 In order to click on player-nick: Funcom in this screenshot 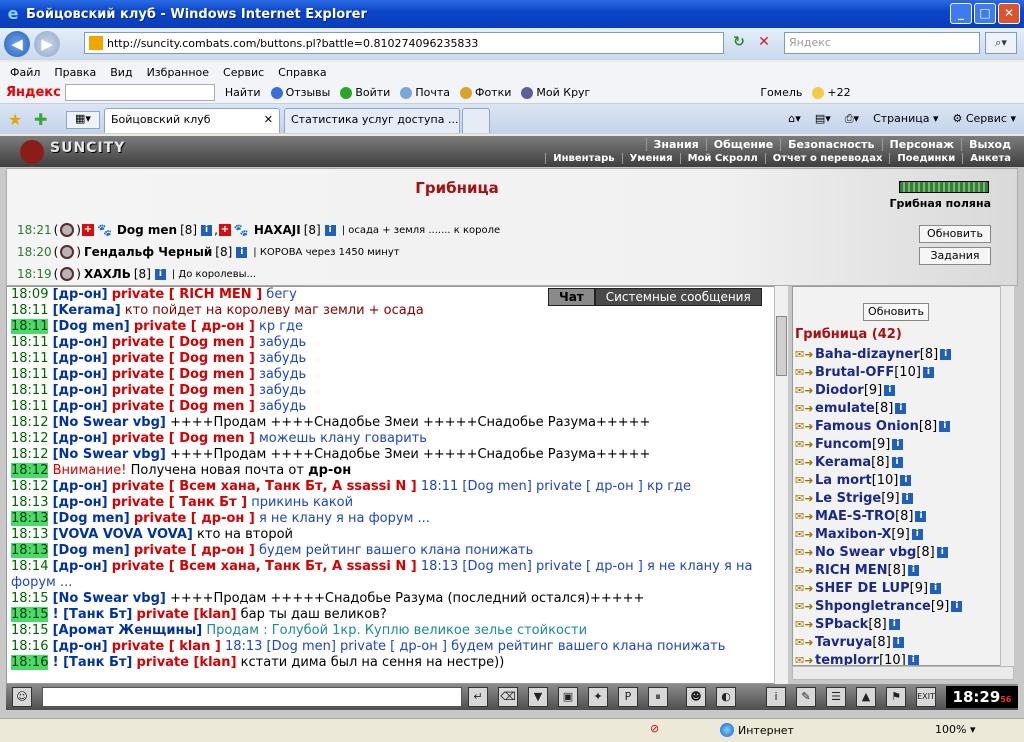, I will do `click(843, 444)`.